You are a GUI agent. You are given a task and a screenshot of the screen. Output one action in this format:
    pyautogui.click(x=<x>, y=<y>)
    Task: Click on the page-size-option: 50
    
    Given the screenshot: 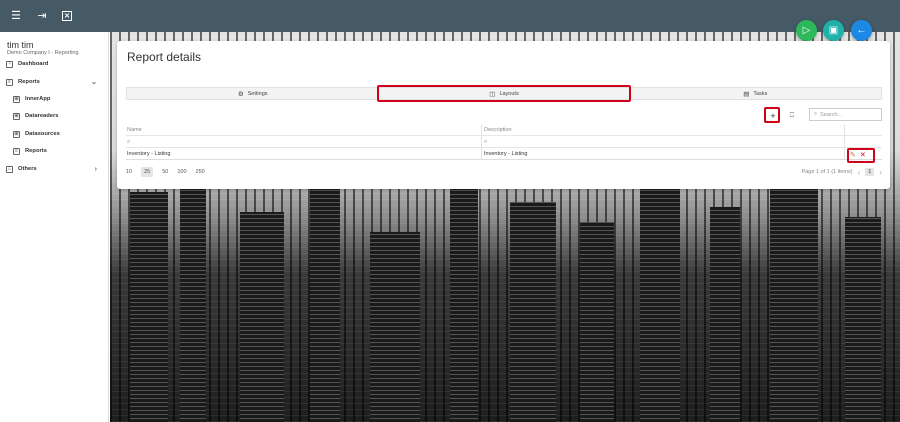 What is the action you would take?
    pyautogui.click(x=165, y=172)
    